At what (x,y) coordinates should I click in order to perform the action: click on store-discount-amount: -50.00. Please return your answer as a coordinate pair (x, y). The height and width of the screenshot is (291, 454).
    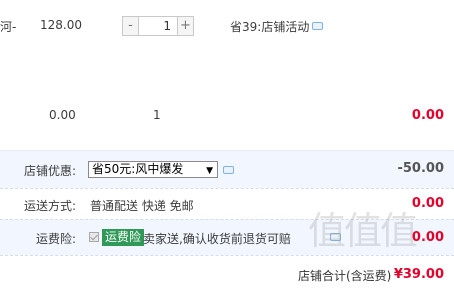
    Looking at the image, I should click on (420, 168).